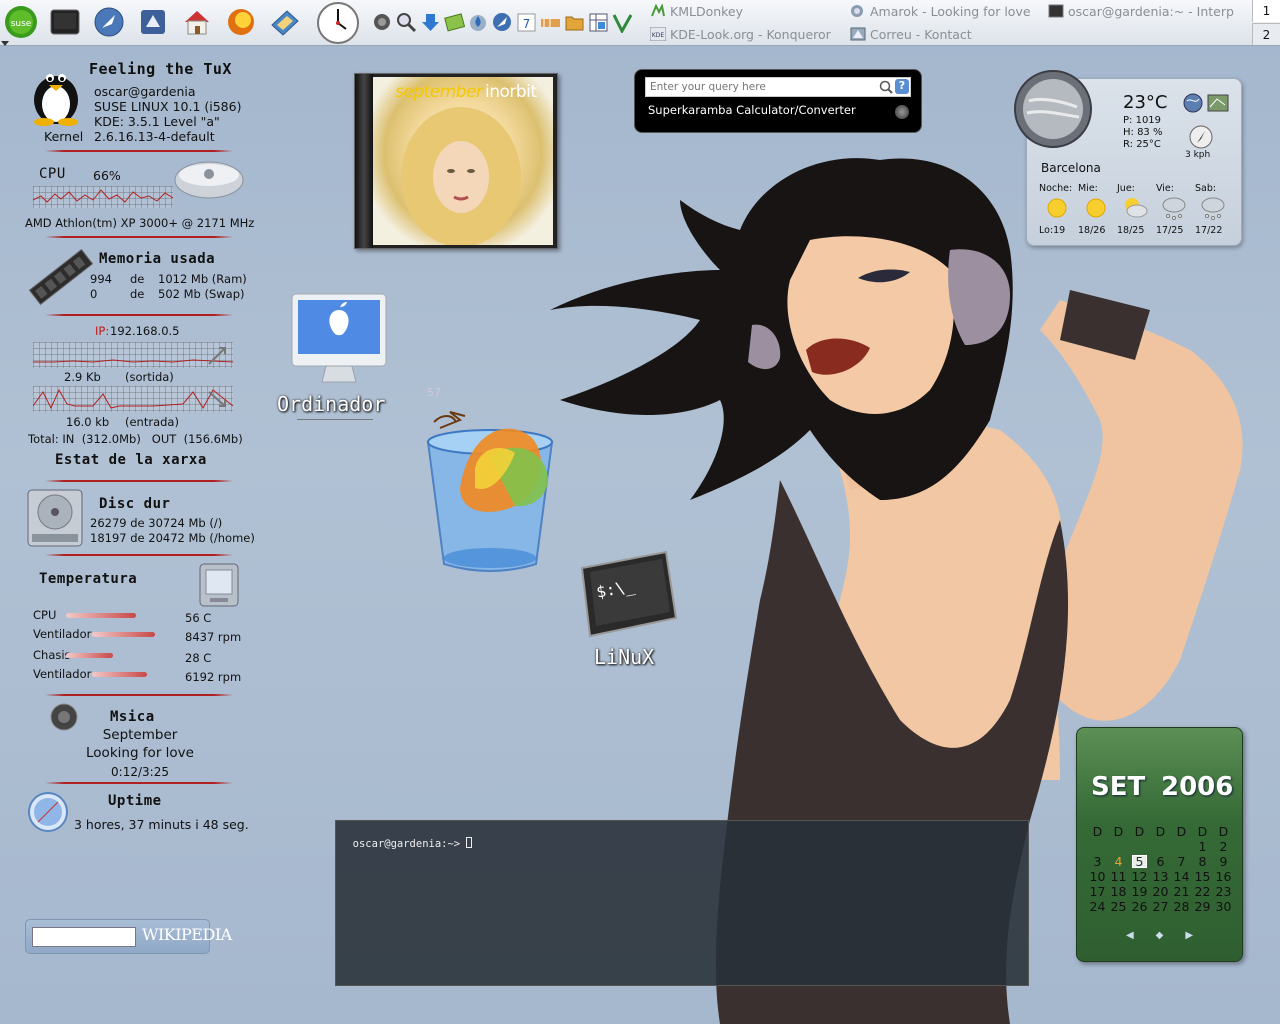 The image size is (1280, 1024). What do you see at coordinates (1223, 891) in the screenshot?
I see `calendar-day: 23` at bounding box center [1223, 891].